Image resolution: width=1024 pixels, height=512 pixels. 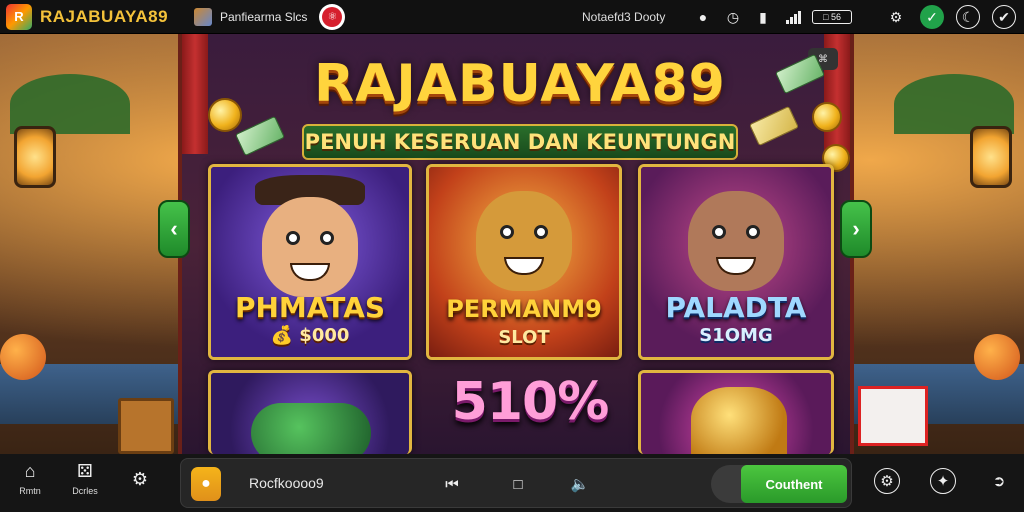 What do you see at coordinates (736, 307) in the screenshot?
I see `game-card-title: PALADTA` at bounding box center [736, 307].